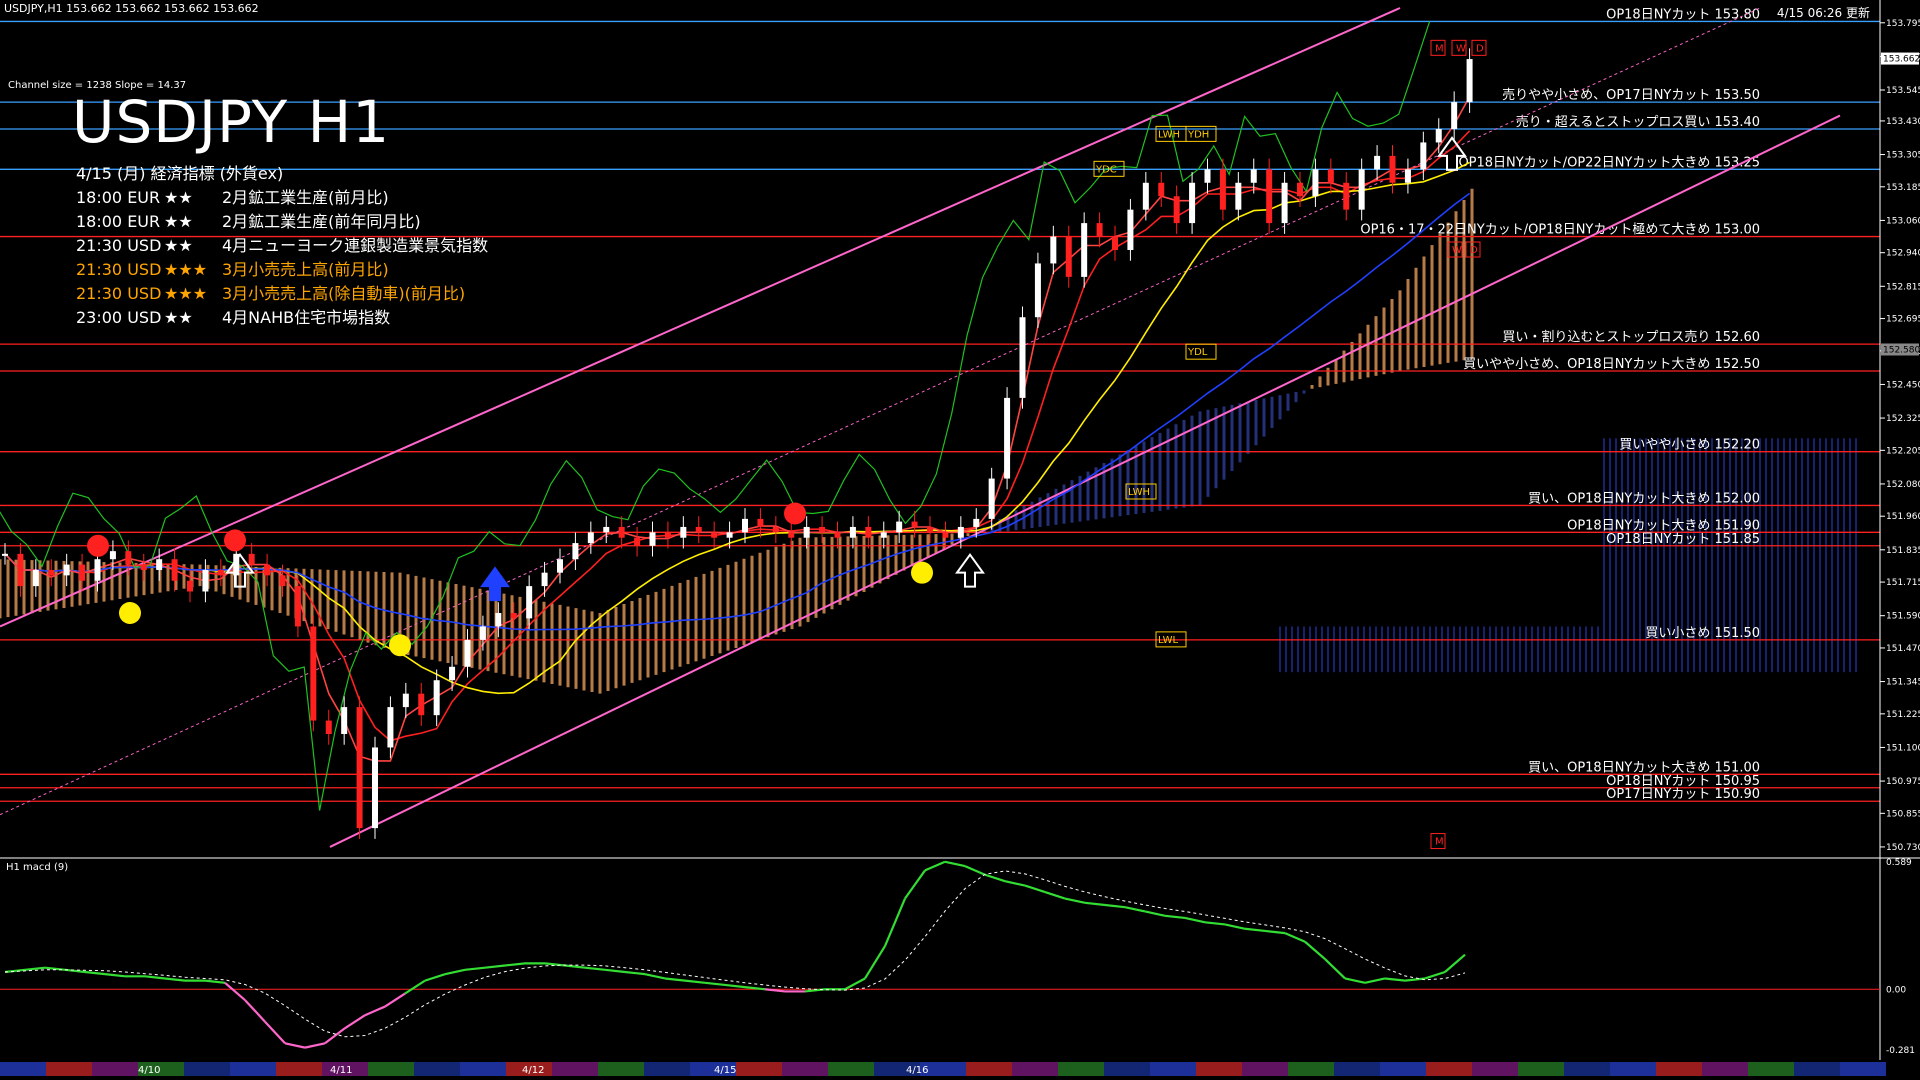  Describe the element at coordinates (1901, 350) in the screenshot. I see `marked-price-label: 152.580` at that location.